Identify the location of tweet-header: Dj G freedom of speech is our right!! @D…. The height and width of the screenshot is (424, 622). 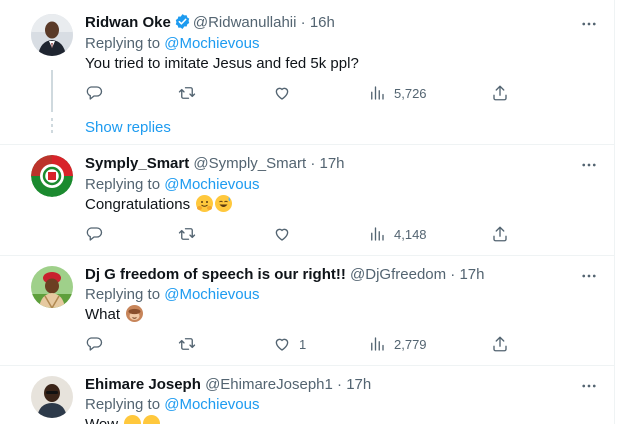
(285, 275).